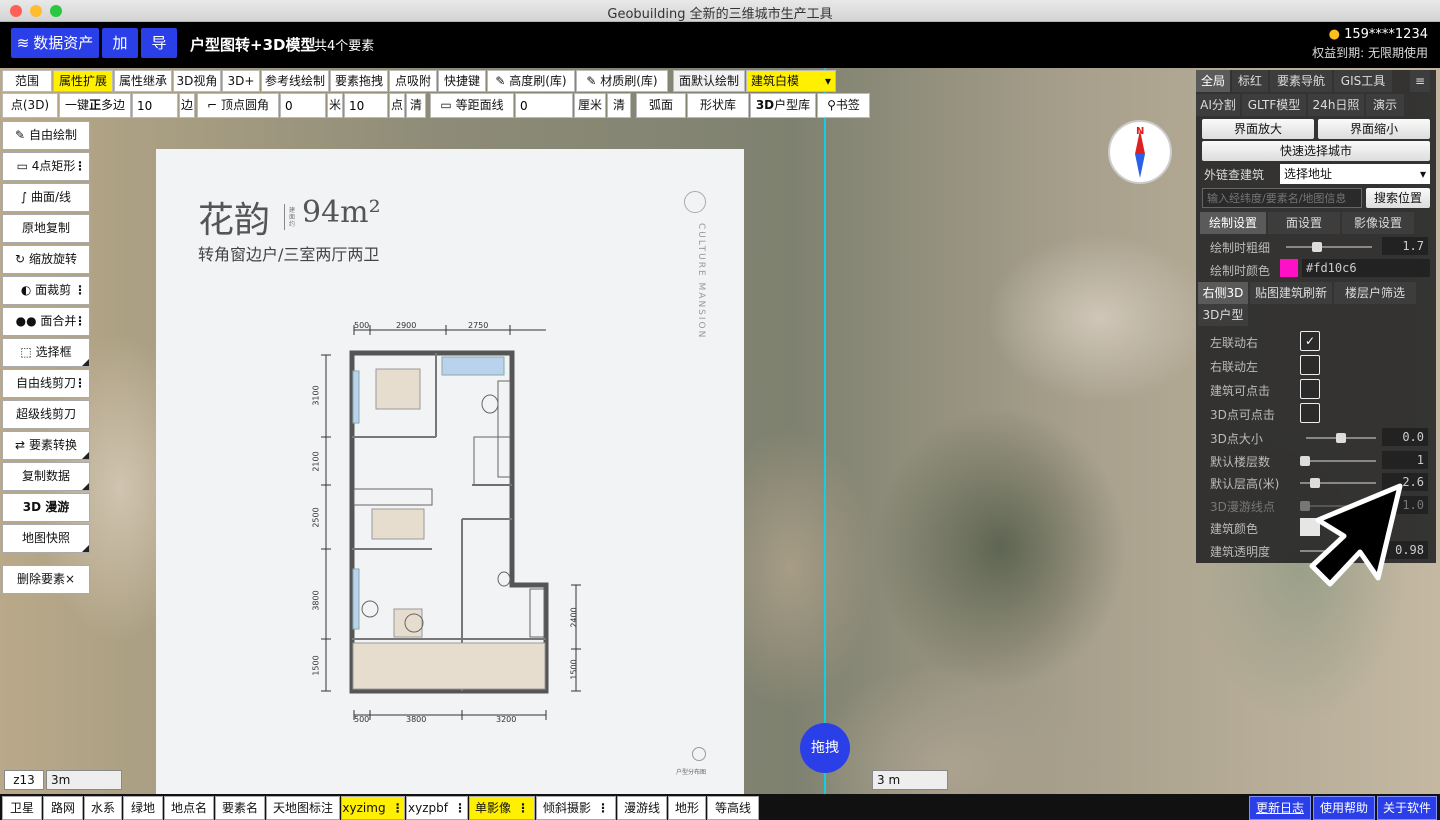 Image resolution: width=1440 pixels, height=820 pixels. Describe the element at coordinates (1336, 105) in the screenshot. I see `tab-sunlight: 24h日照` at that location.